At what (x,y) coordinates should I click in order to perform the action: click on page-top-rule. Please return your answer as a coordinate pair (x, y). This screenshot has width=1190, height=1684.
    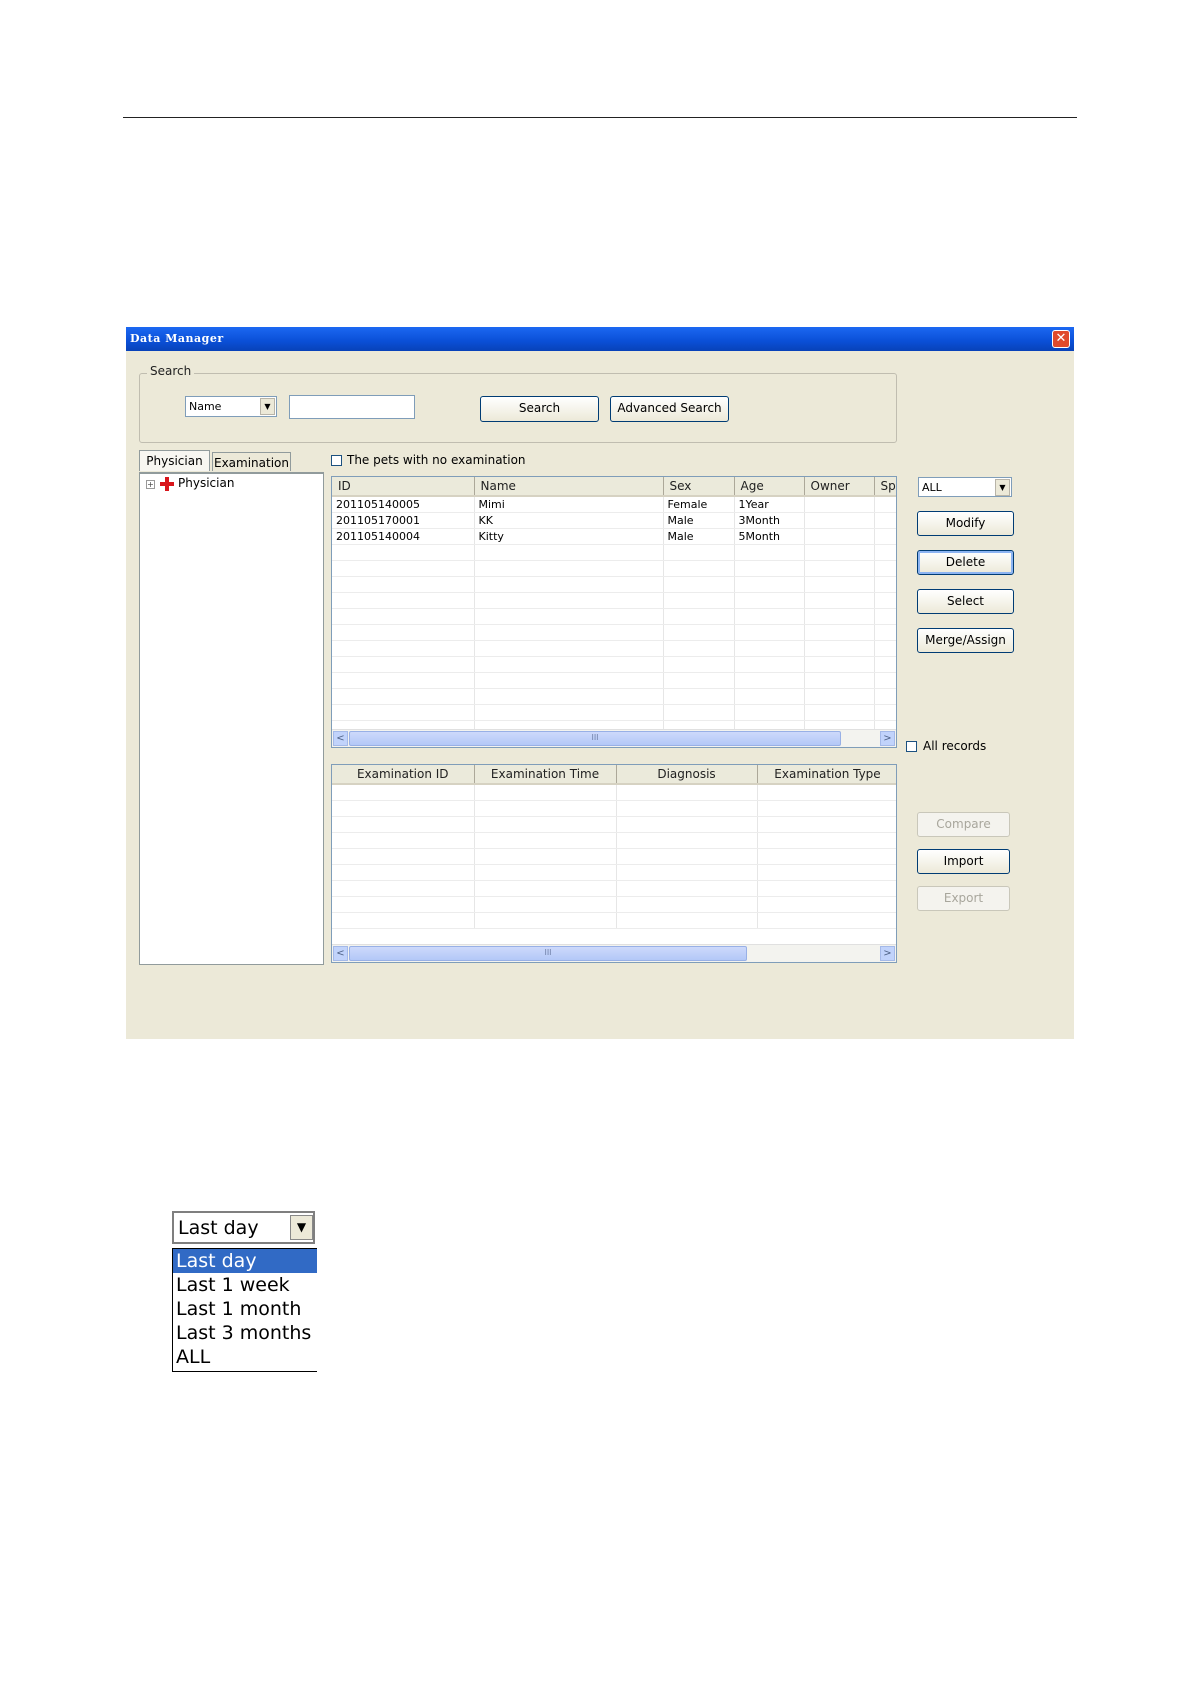
    Looking at the image, I should click on (600, 117).